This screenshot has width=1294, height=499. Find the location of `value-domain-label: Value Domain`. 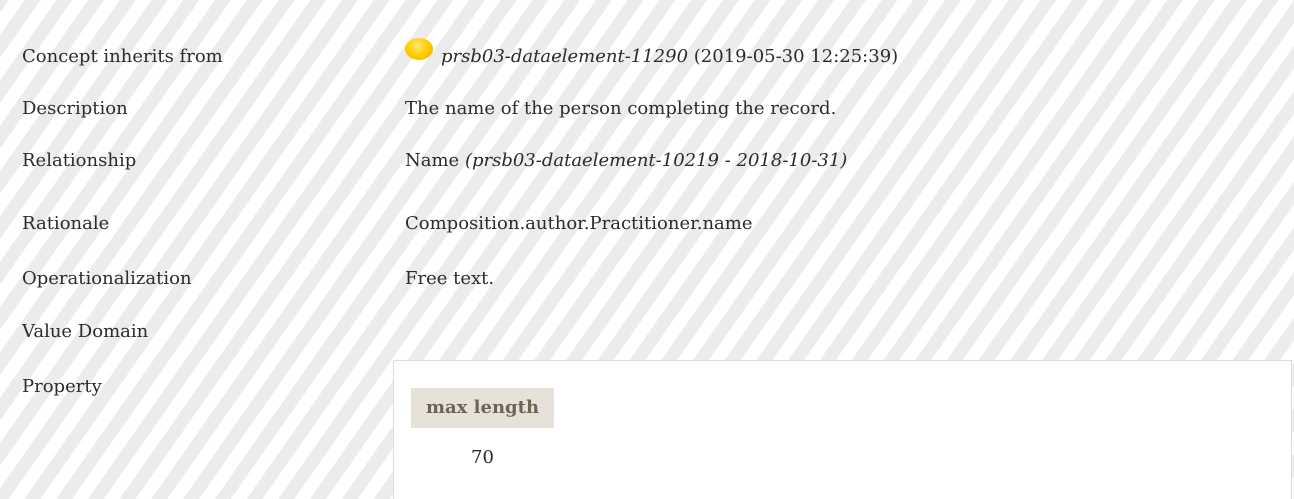

value-domain-label: Value Domain is located at coordinates (85, 331).